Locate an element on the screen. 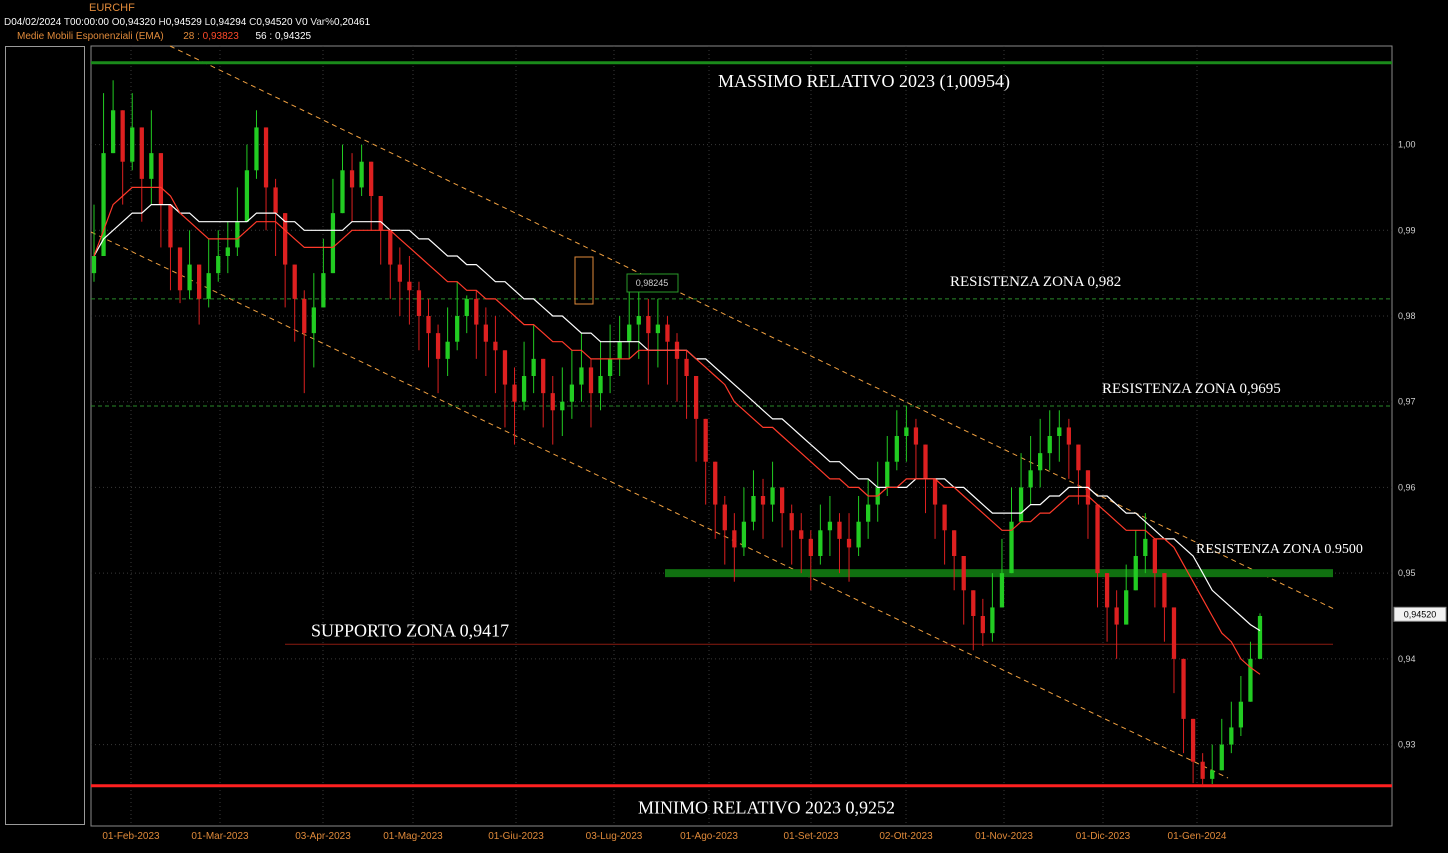  x-tick-label: 01-Dic-2023 is located at coordinates (1103, 836).